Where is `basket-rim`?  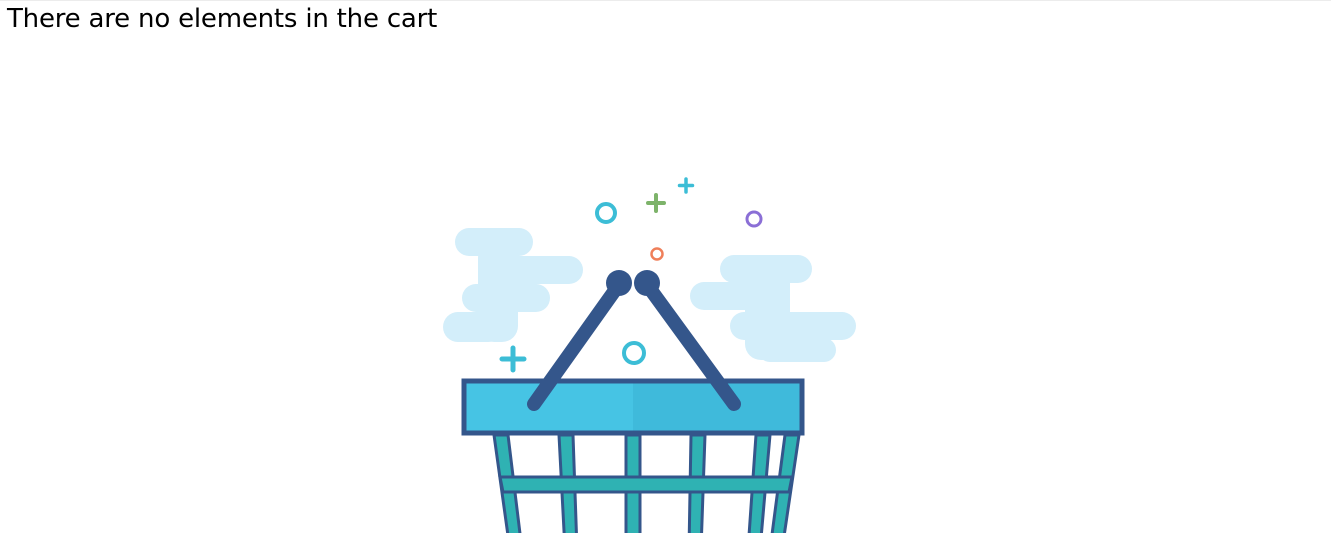 basket-rim is located at coordinates (633, 407).